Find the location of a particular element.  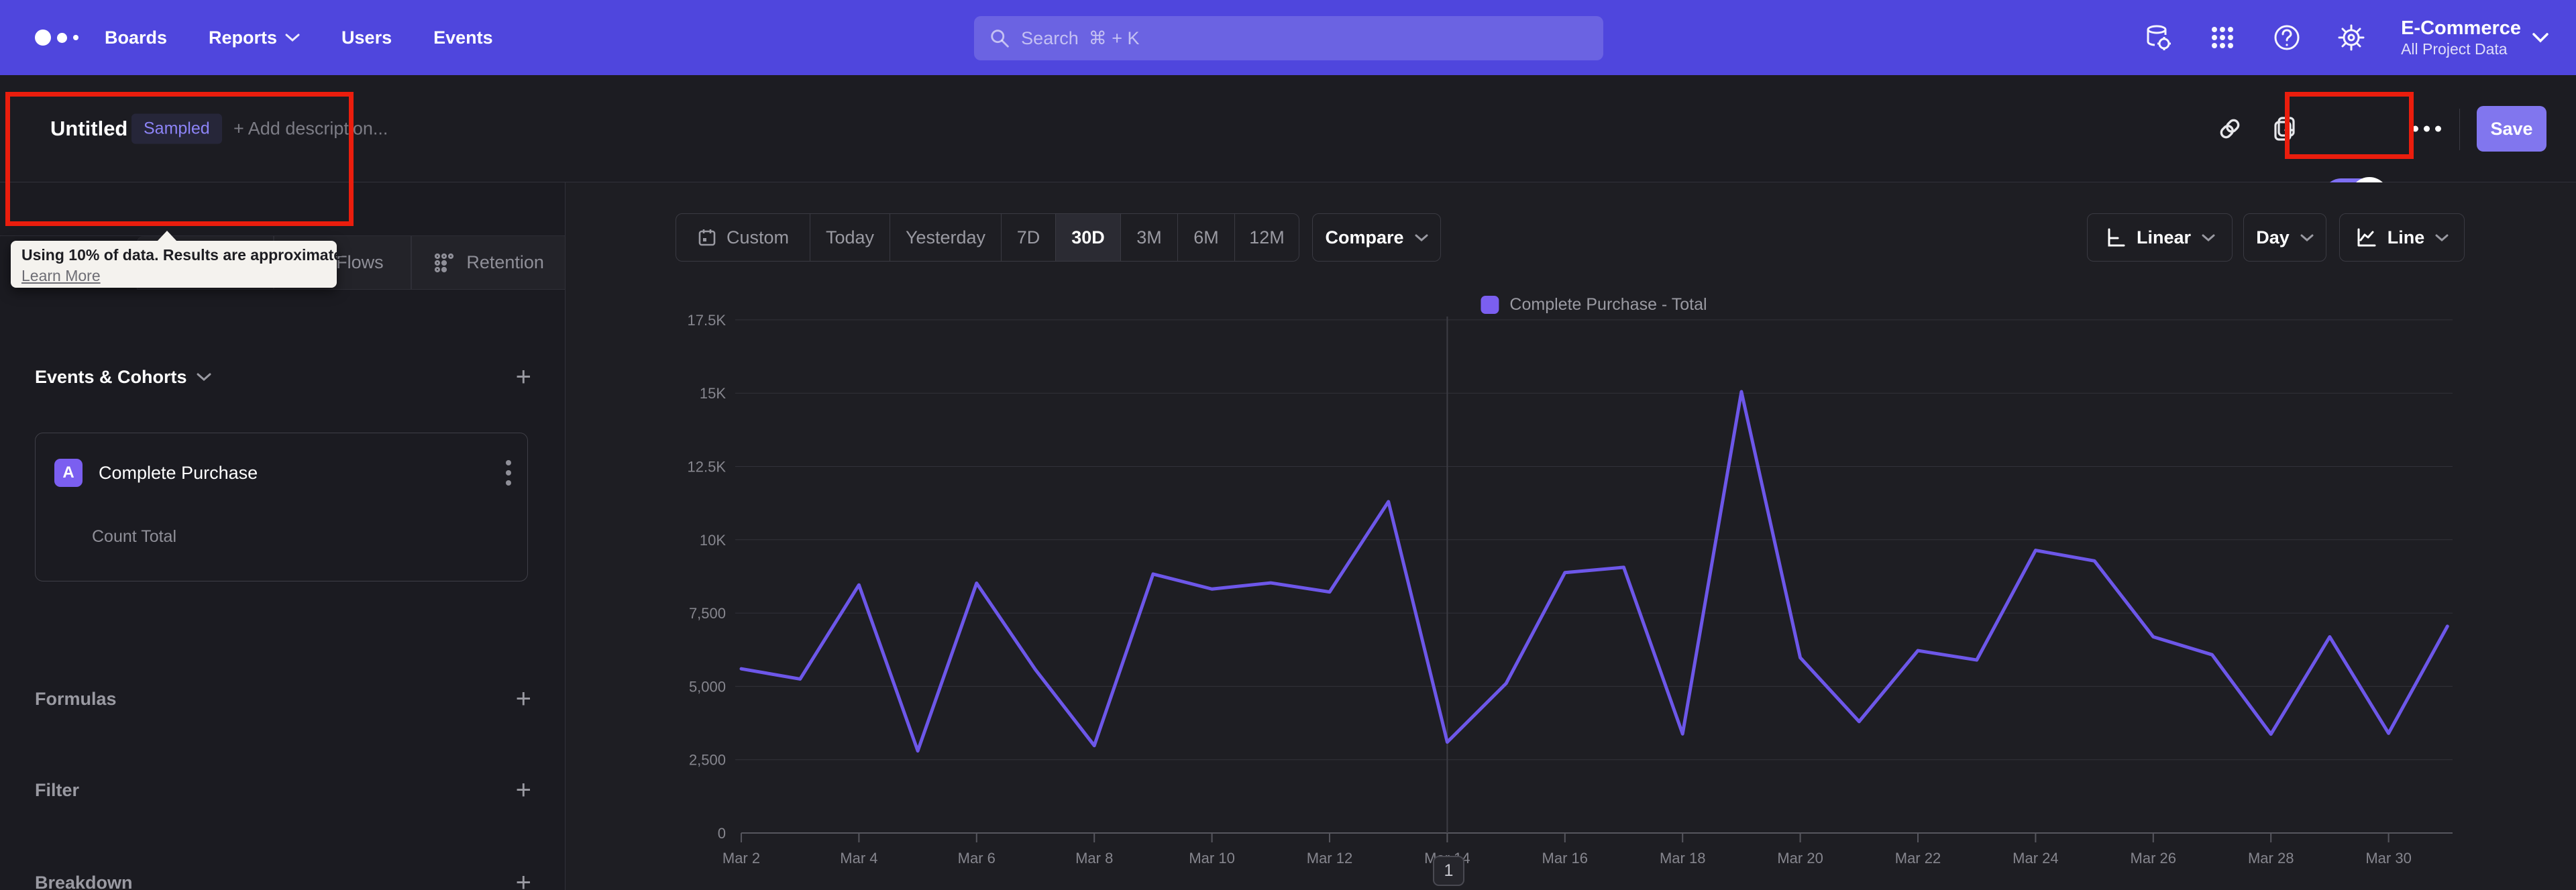

range-label: Yesterday is located at coordinates (945, 237).